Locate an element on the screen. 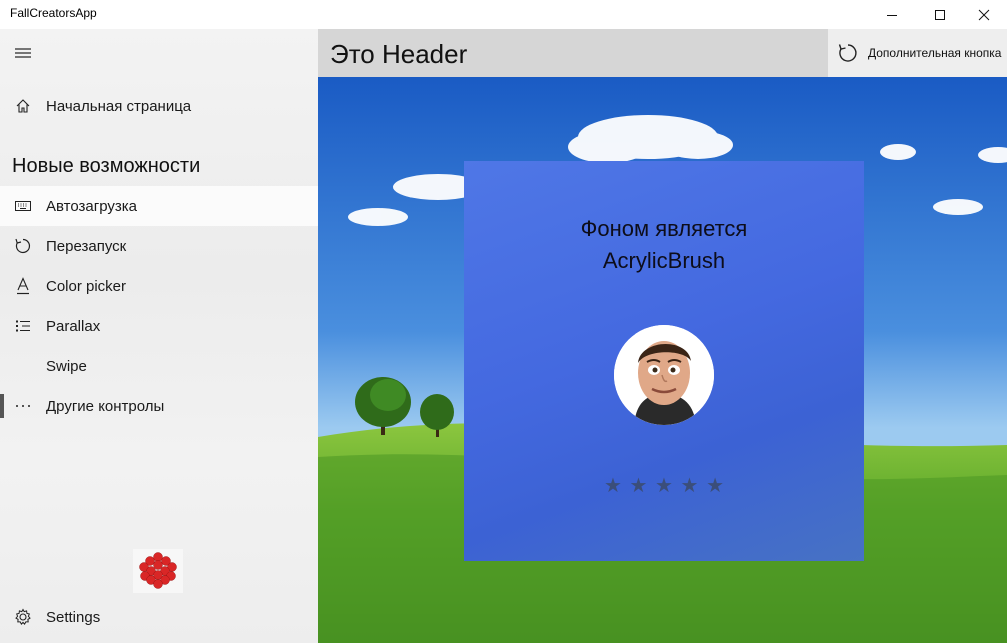 The height and width of the screenshot is (643, 1007). nav-item-swipe: Swipe is located at coordinates (159, 366).